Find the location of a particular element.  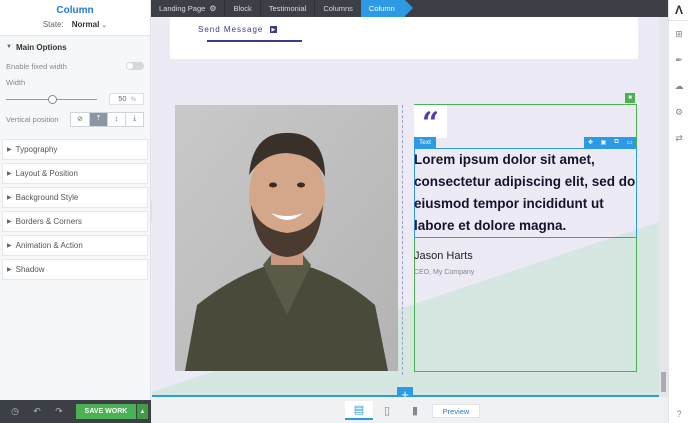

contact-card: Send Message ▶ is located at coordinates (404, 38).